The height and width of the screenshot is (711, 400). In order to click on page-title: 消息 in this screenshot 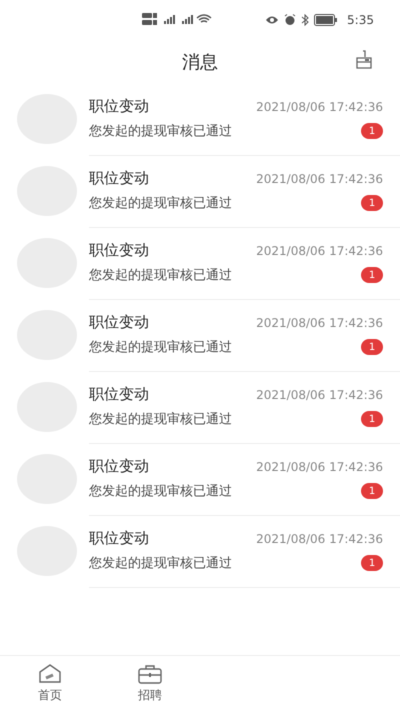, I will do `click(200, 62)`.